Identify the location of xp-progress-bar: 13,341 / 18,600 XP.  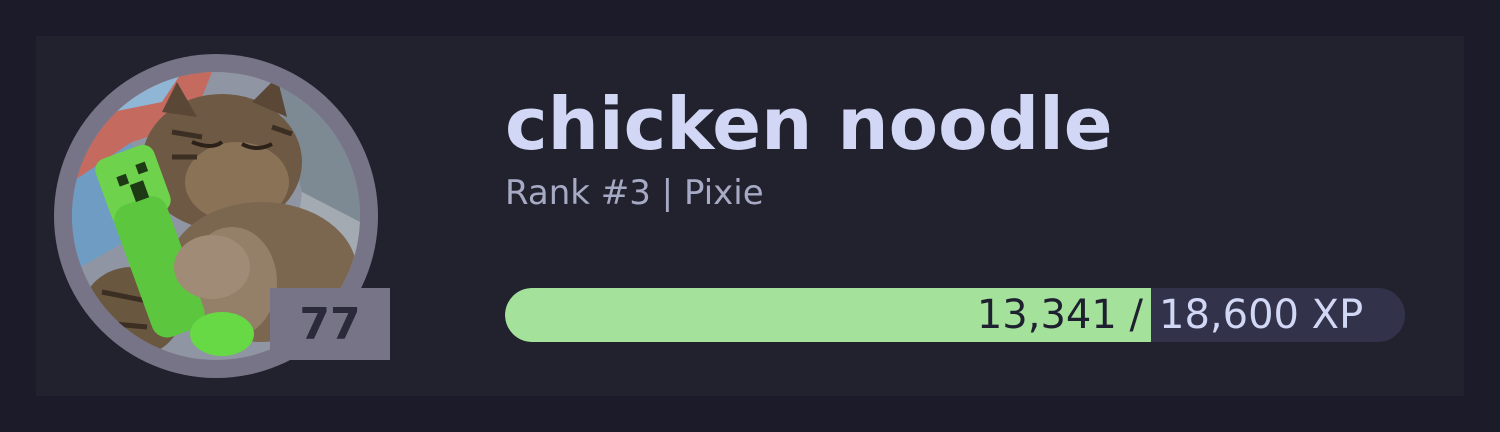
(955, 315).